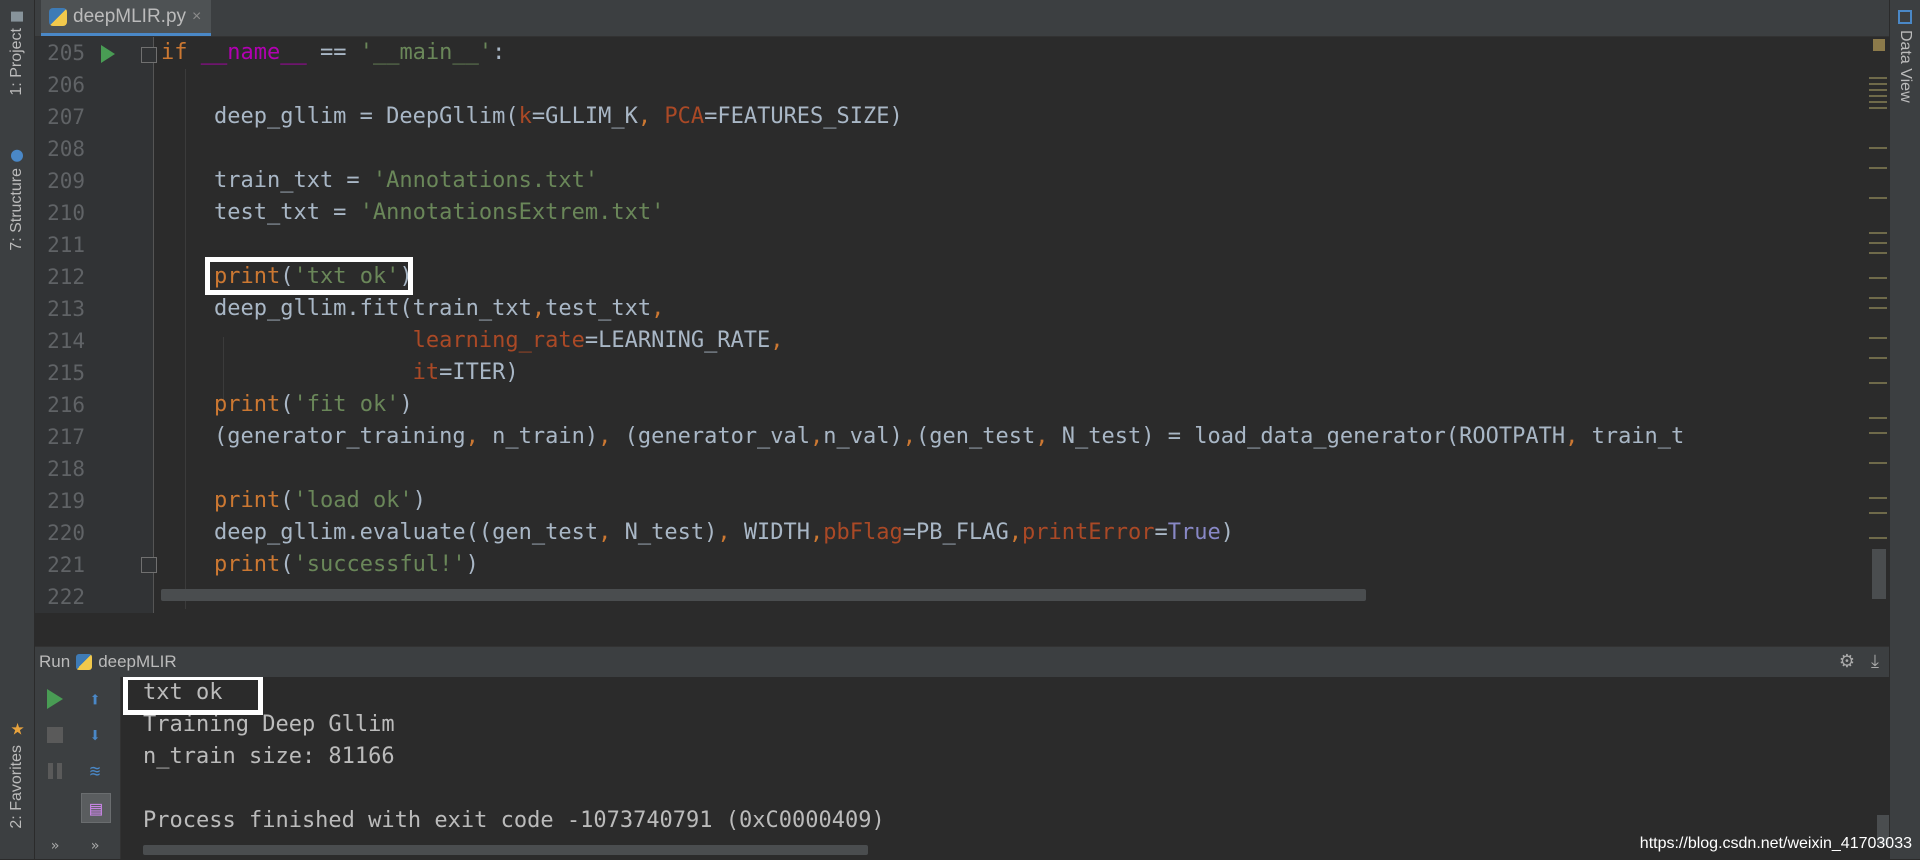  What do you see at coordinates (66, 181) in the screenshot?
I see `line-number: 209` at bounding box center [66, 181].